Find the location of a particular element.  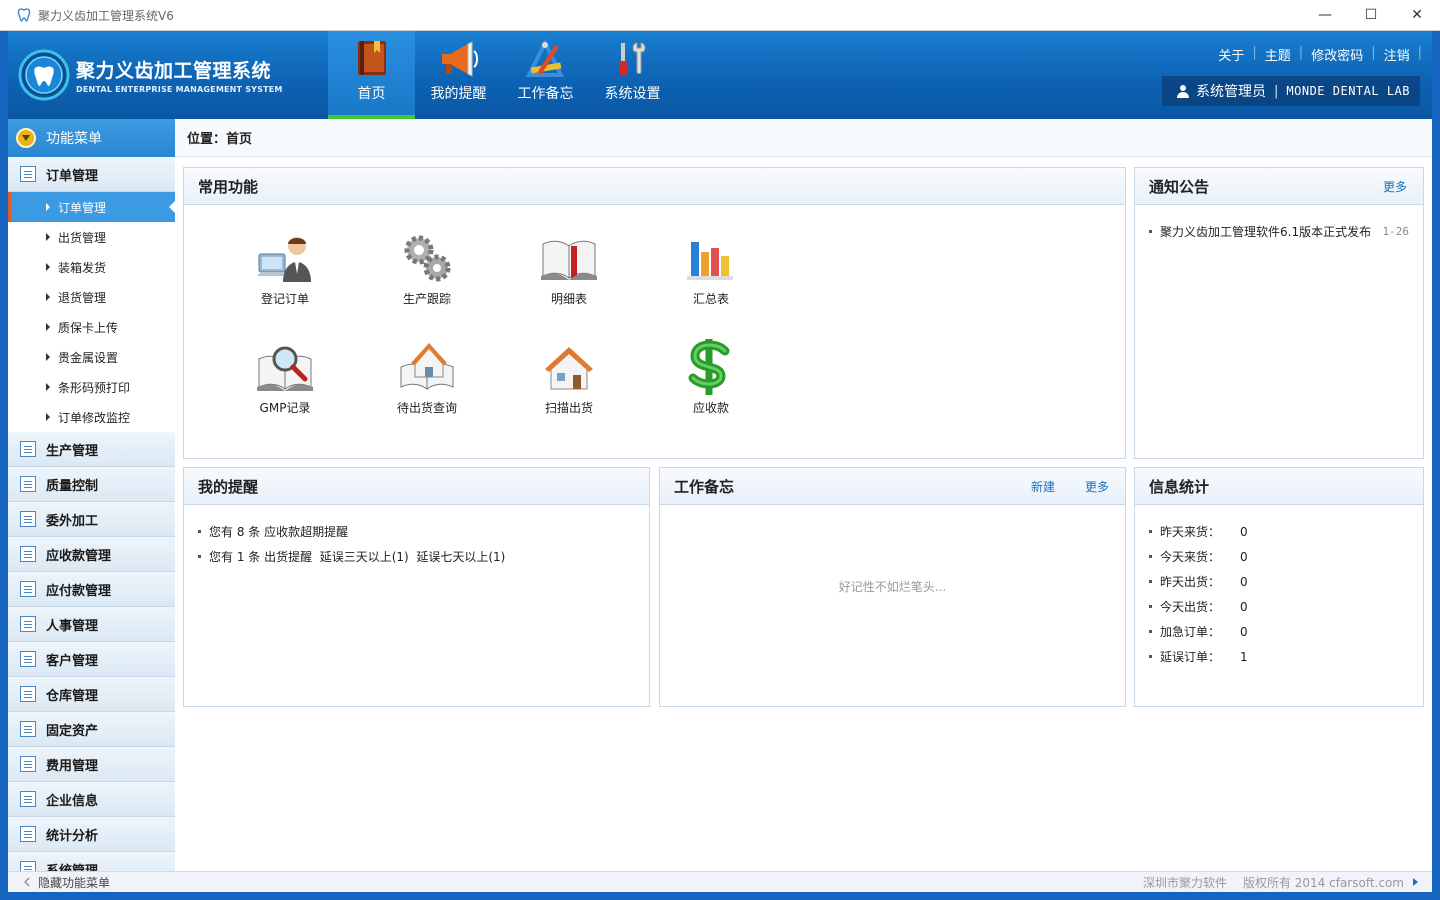

notice-panel: 通知公告 更多 聚力义齿加工管理软件6.1版本正式发布 1-26 is located at coordinates (1279, 313).